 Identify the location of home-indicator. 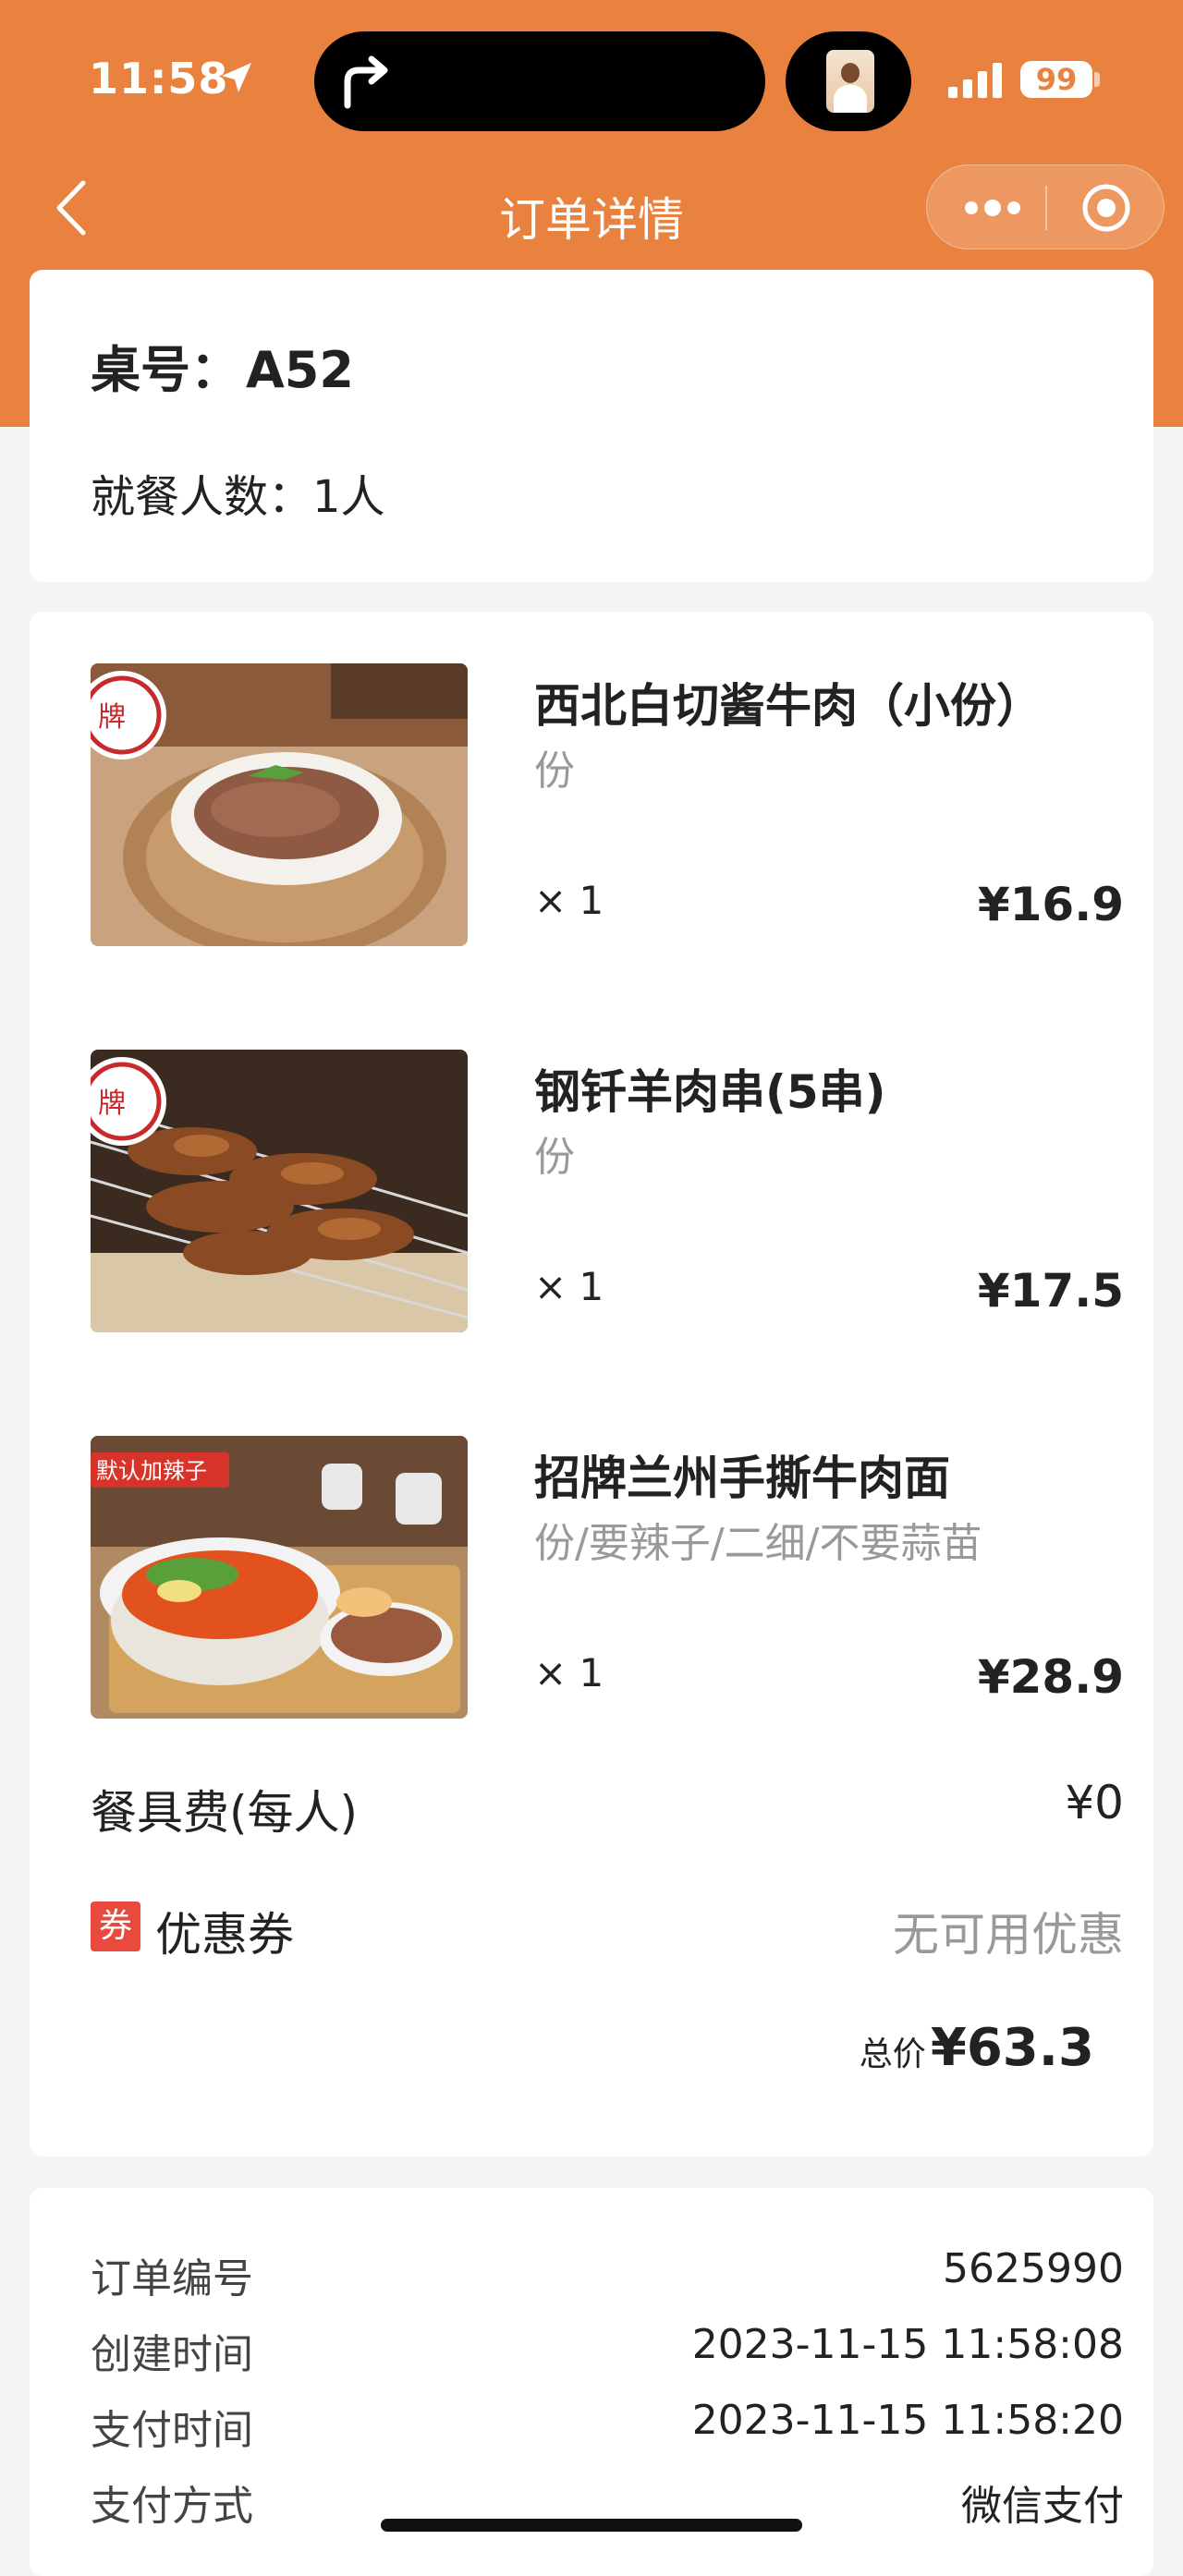
(592, 2525).